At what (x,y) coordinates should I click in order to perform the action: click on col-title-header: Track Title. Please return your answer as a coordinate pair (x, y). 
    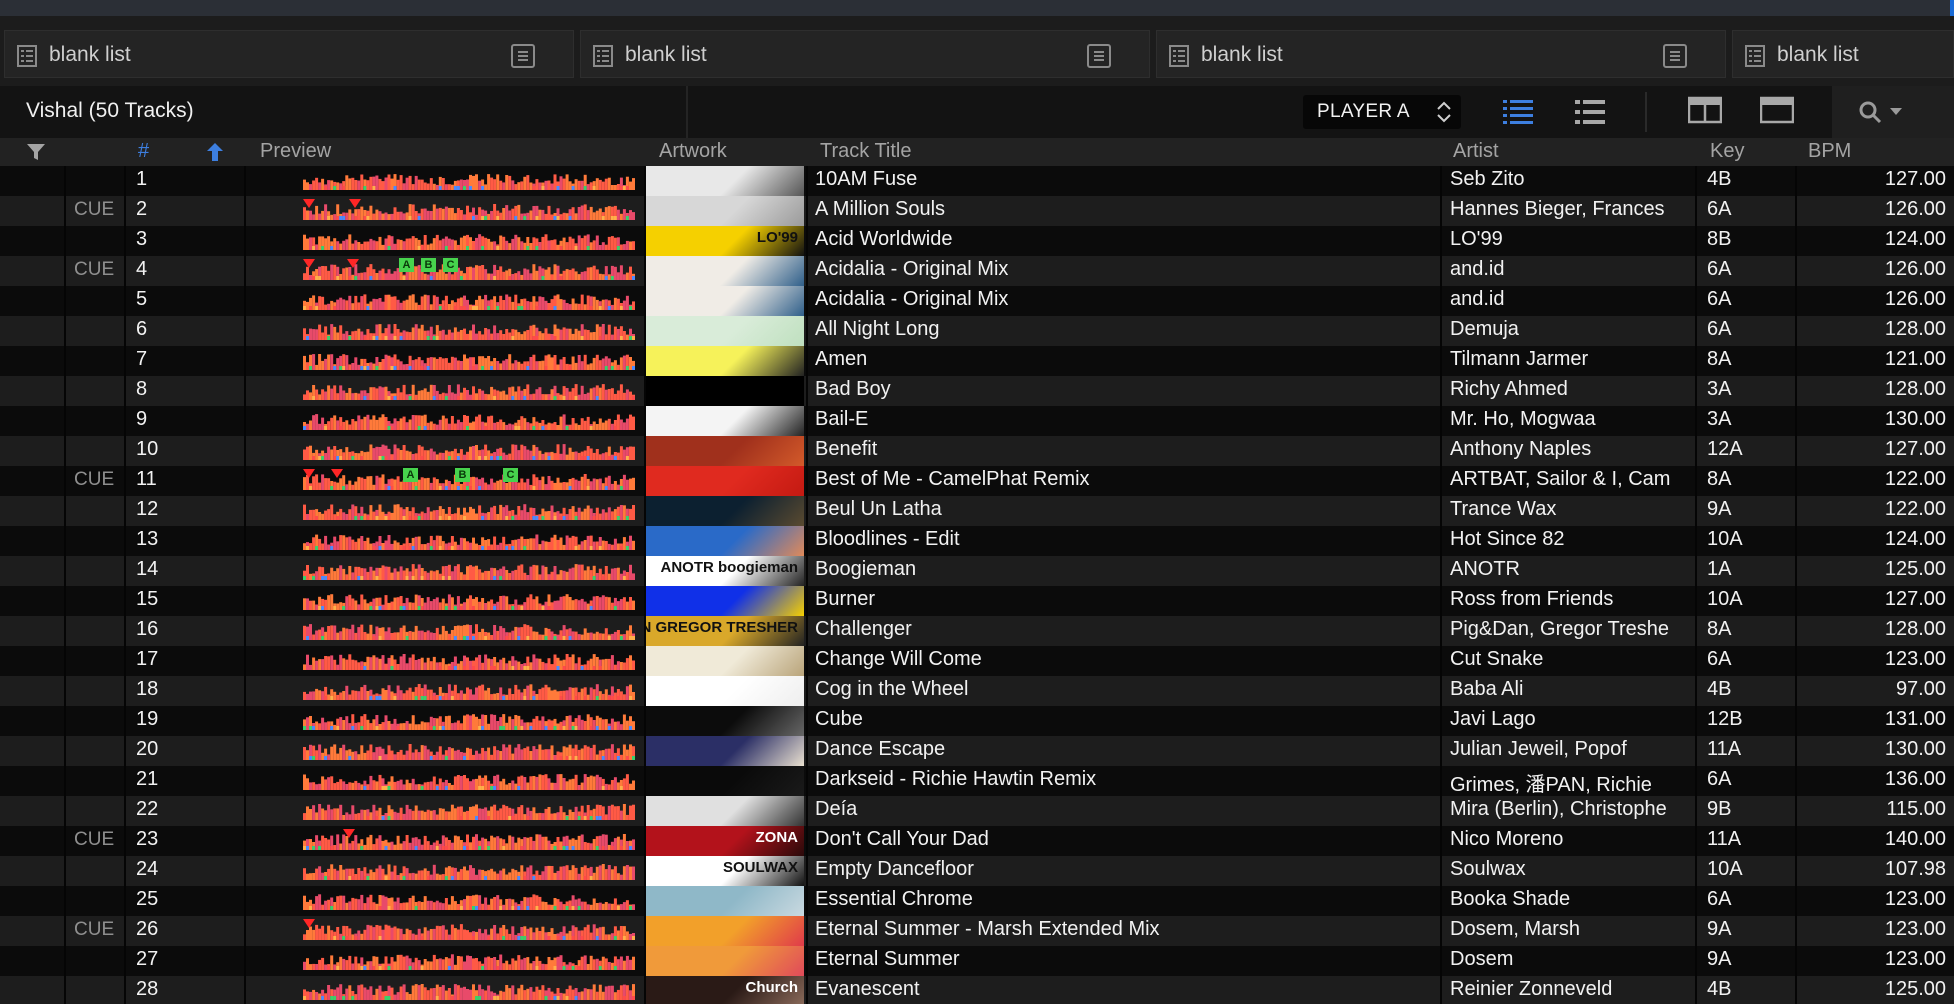
    Looking at the image, I should click on (866, 151).